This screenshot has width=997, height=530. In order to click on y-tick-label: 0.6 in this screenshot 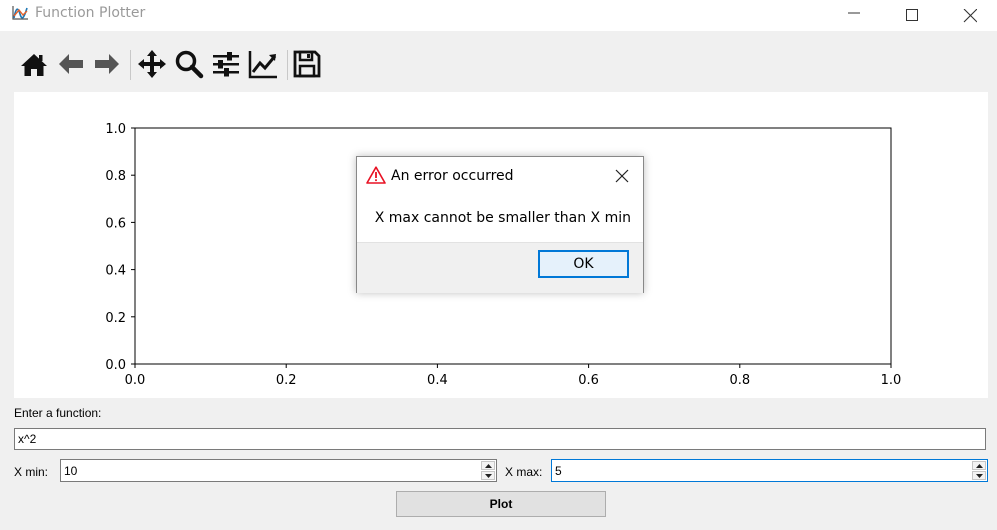, I will do `click(115, 223)`.